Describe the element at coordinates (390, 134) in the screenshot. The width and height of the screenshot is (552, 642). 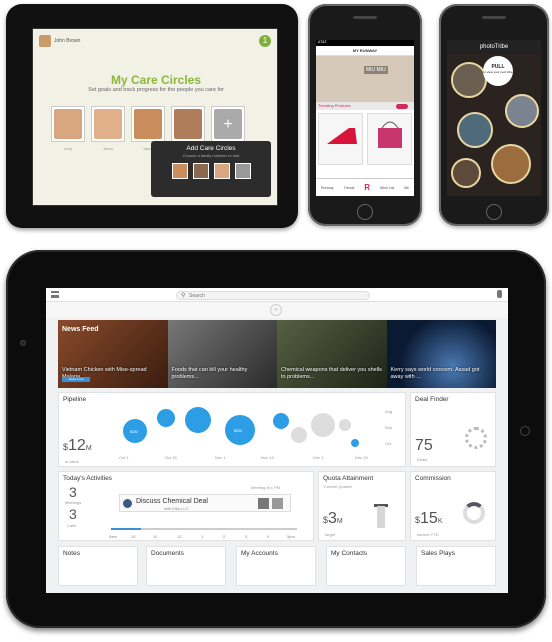
I see `bag-image` at that location.